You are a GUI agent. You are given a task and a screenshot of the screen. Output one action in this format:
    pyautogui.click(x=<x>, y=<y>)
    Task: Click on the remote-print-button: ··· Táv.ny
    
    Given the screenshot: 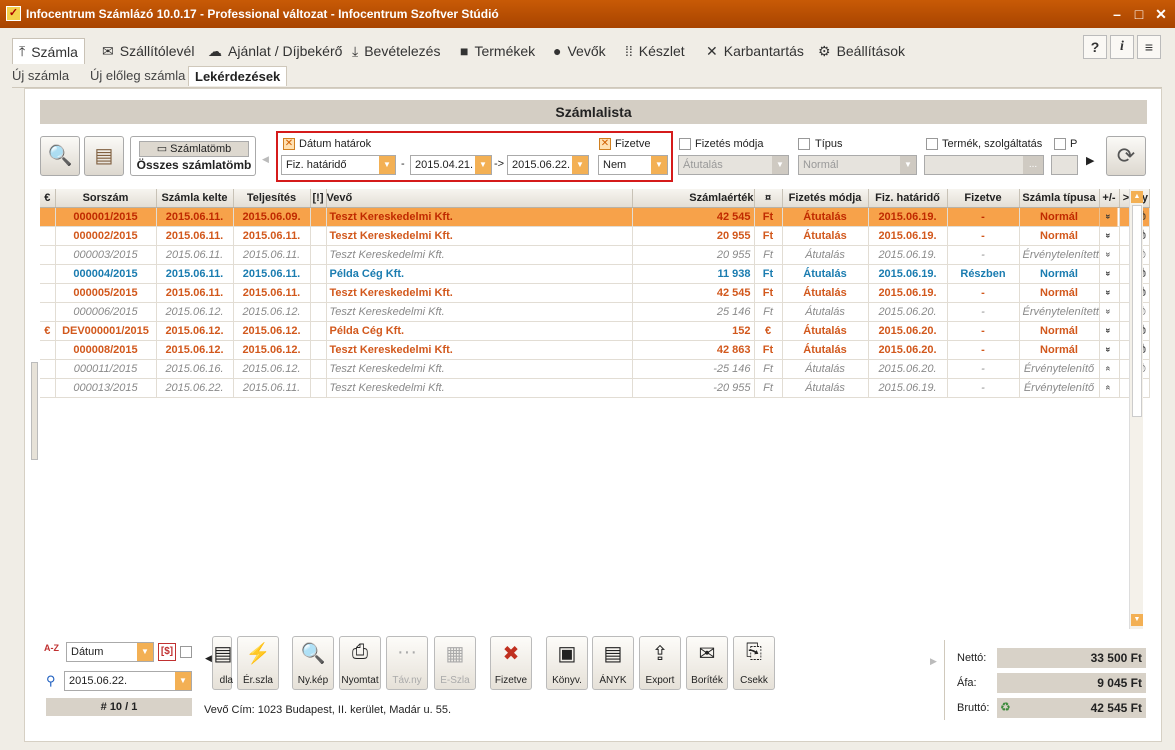 What is the action you would take?
    pyautogui.click(x=407, y=663)
    